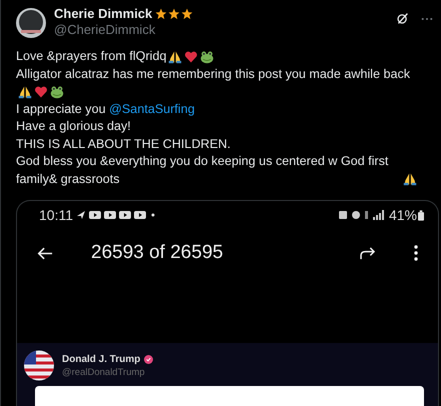 This screenshot has height=406, width=441. I want to click on post-author-name: Donald J. Trump, so click(101, 359).